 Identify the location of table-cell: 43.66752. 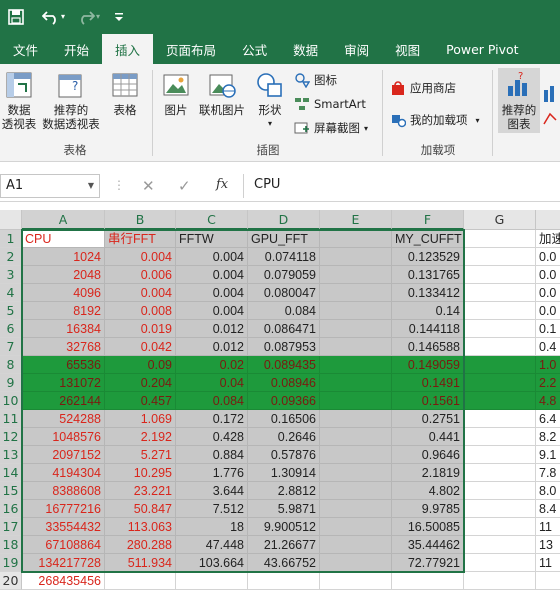
(284, 563).